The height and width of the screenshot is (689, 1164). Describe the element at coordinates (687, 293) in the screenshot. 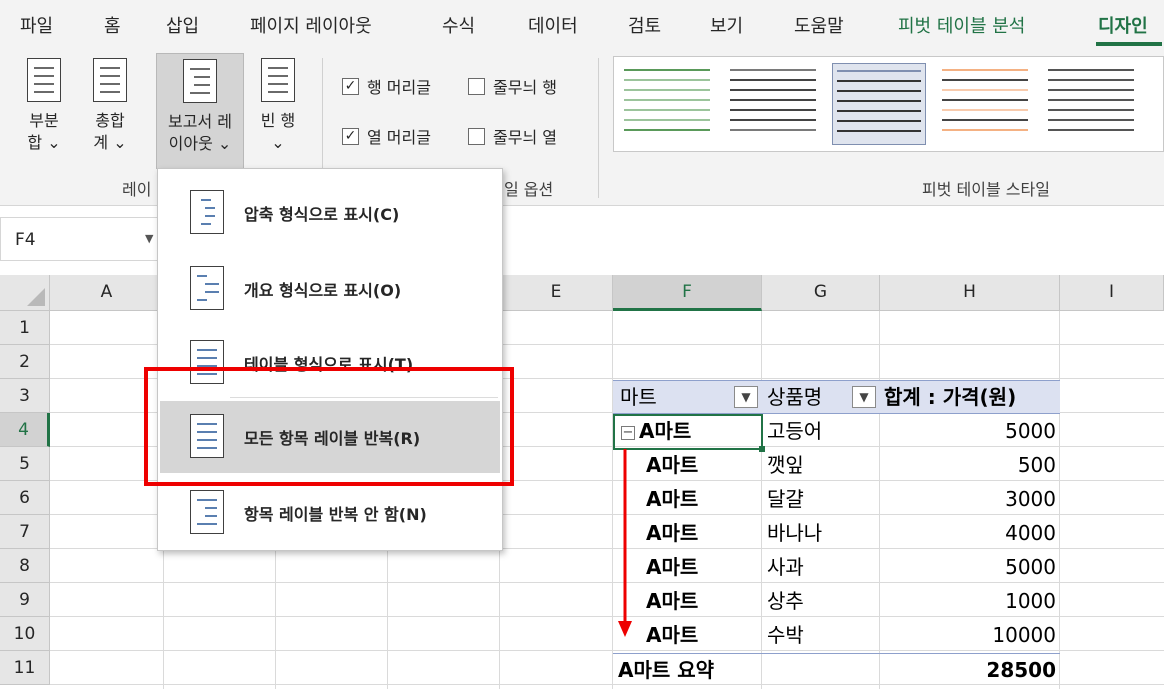

I see `column-header-f: F` at that location.